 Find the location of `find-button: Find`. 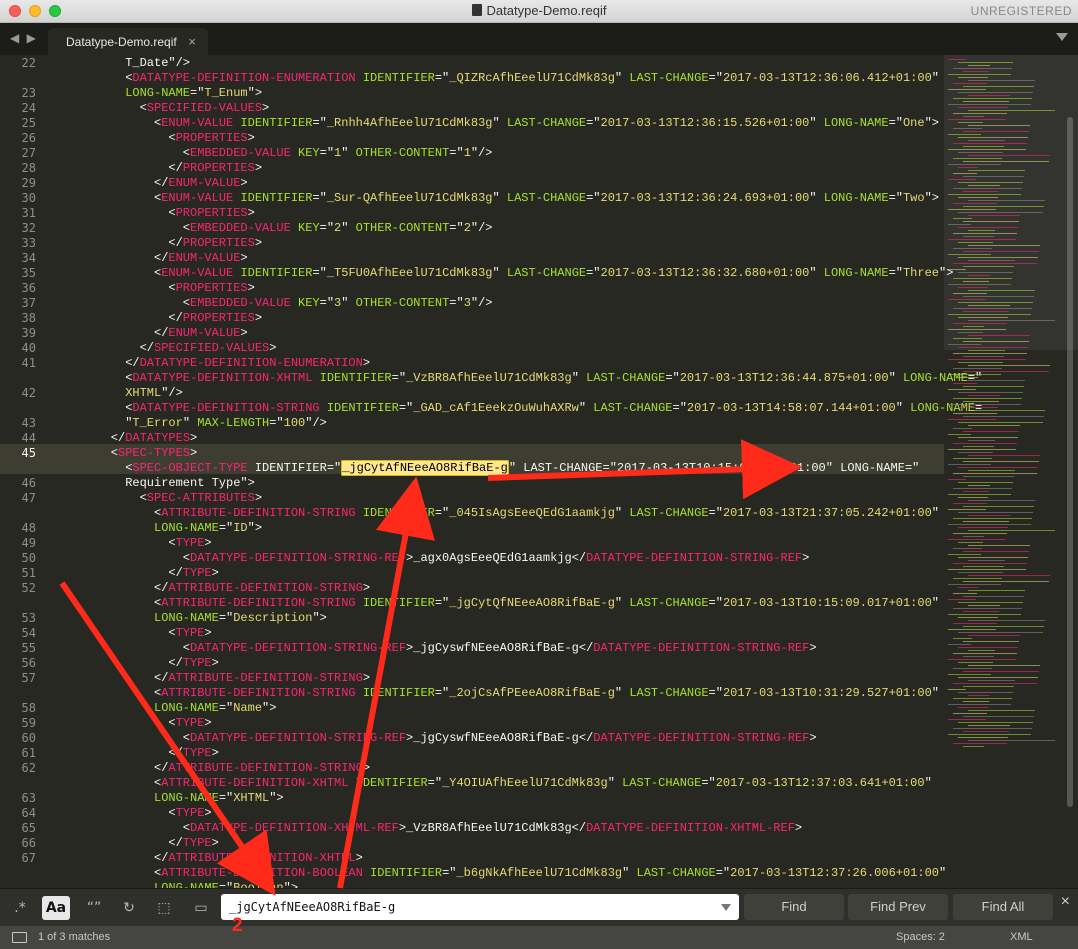

find-button: Find is located at coordinates (794, 907).